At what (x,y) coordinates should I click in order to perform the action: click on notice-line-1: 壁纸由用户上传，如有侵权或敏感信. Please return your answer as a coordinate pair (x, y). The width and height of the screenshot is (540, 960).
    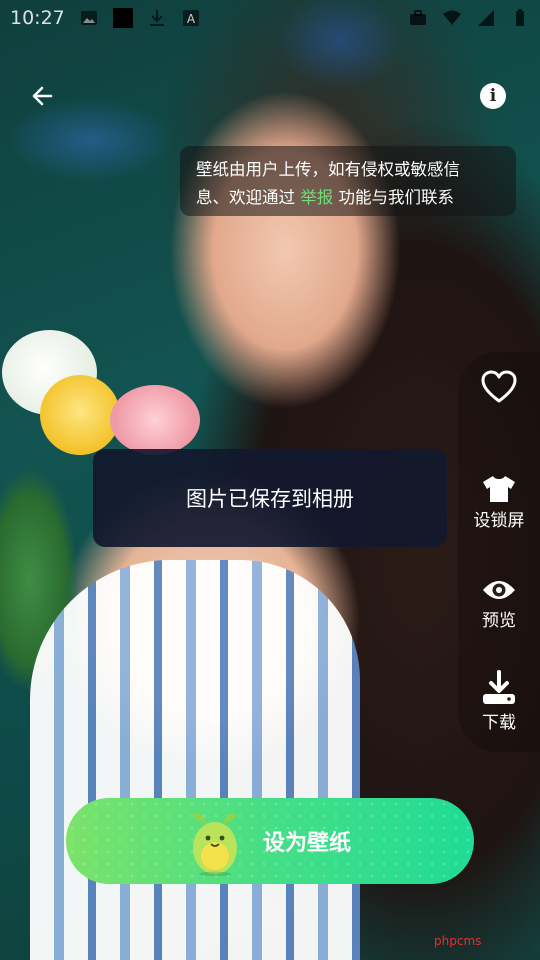
    Looking at the image, I should click on (328, 169).